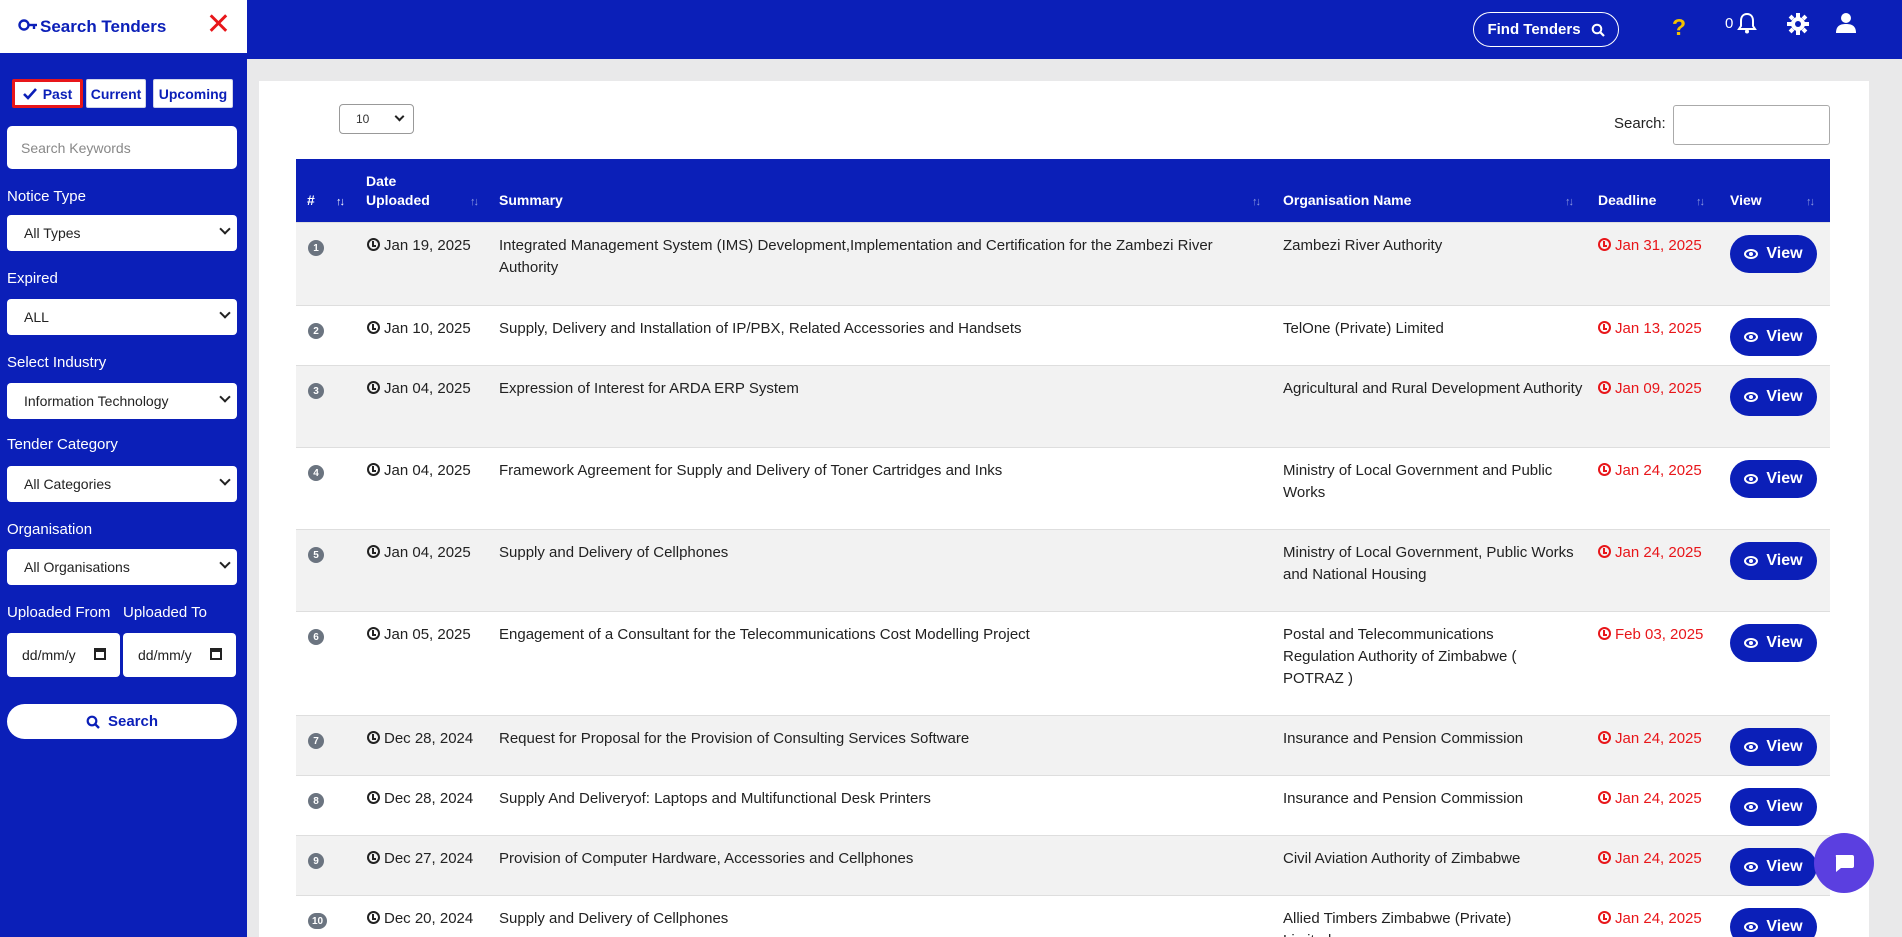 The width and height of the screenshot is (1902, 937). Describe the element at coordinates (46, 196) in the screenshot. I see `notice-type-label: Notice Type` at that location.